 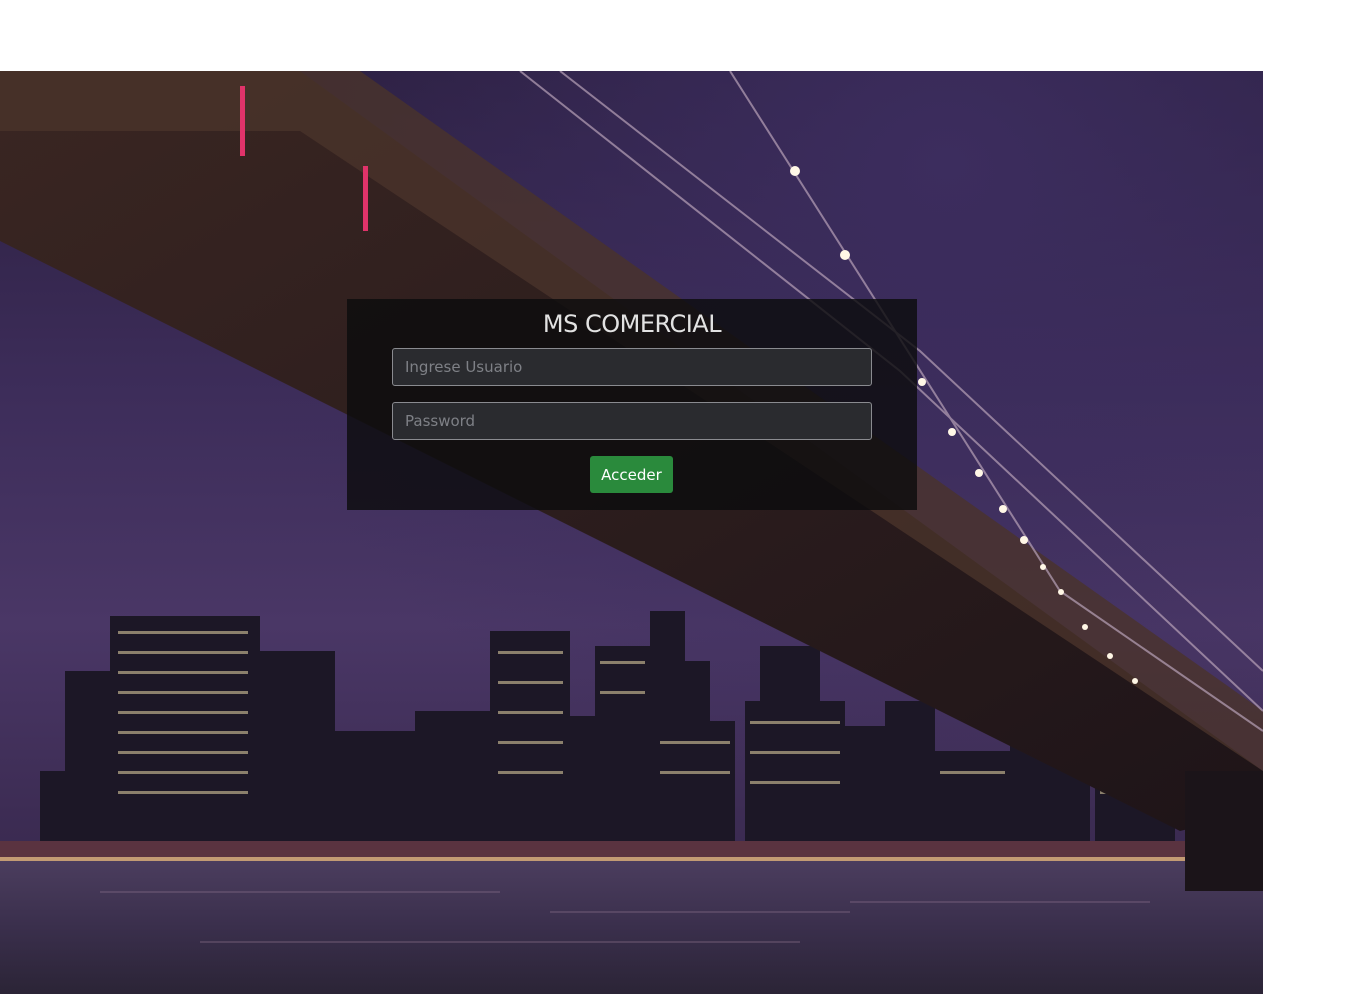 I want to click on login-panel: MS COMERCIAL Acceder, so click(x=632, y=404).